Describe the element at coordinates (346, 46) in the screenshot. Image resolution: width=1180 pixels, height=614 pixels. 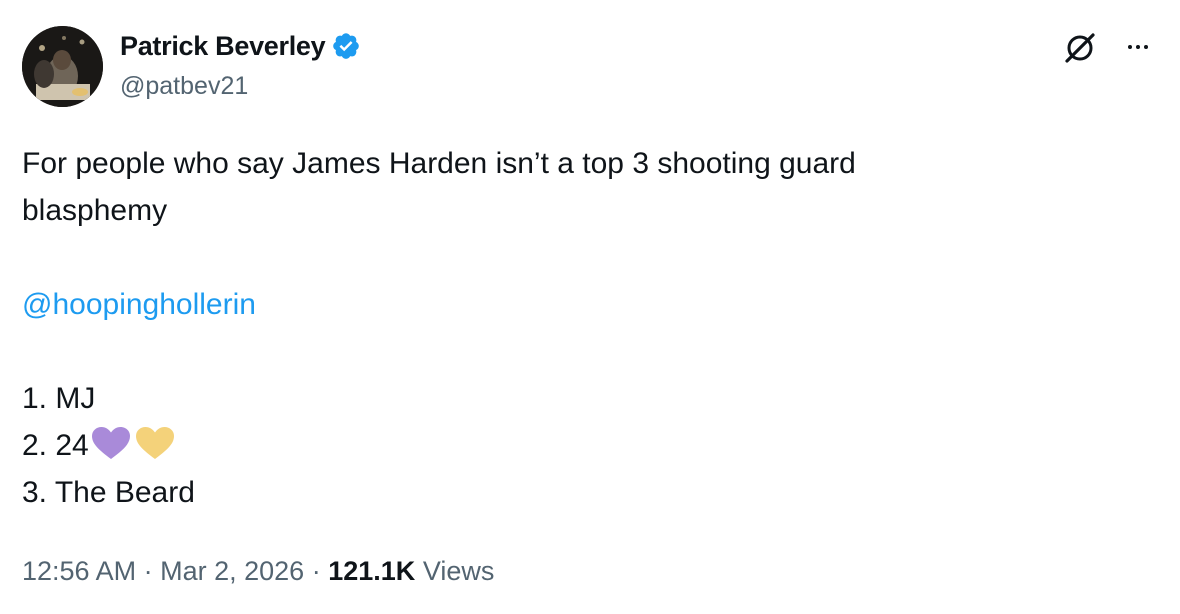
I see `verified-badge-icon` at that location.